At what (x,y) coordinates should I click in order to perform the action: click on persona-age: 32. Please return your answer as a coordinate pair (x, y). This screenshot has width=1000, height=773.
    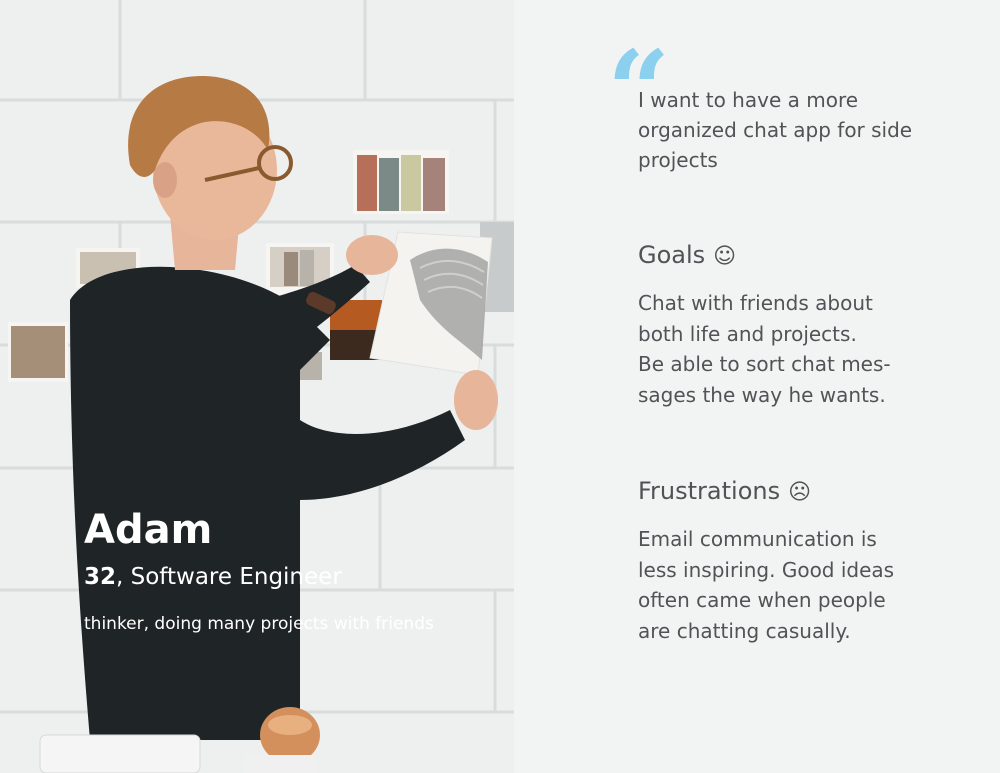
    Looking at the image, I should click on (100, 577).